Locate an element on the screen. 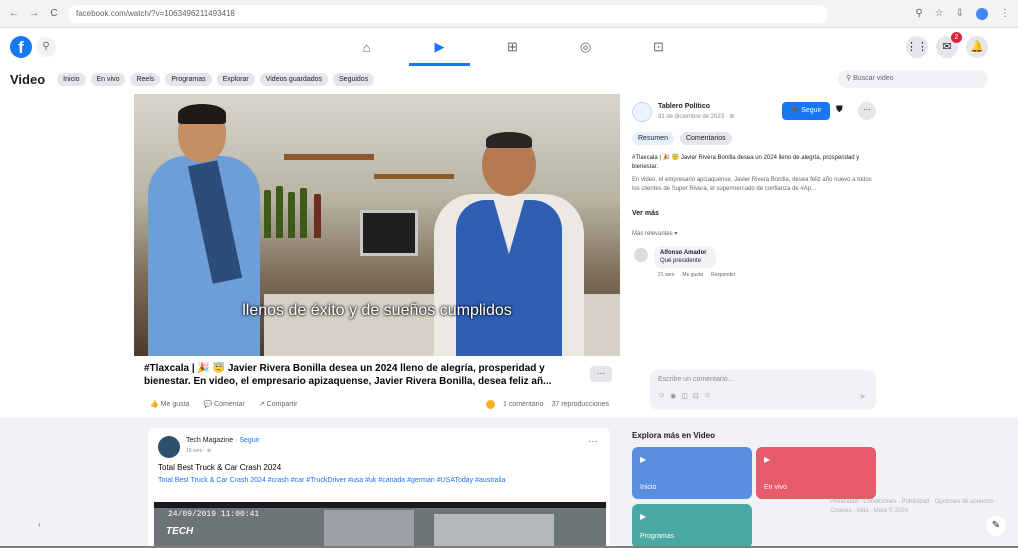 This screenshot has height=548, width=1018. download-icon: ⇩ is located at coordinates (960, 14).